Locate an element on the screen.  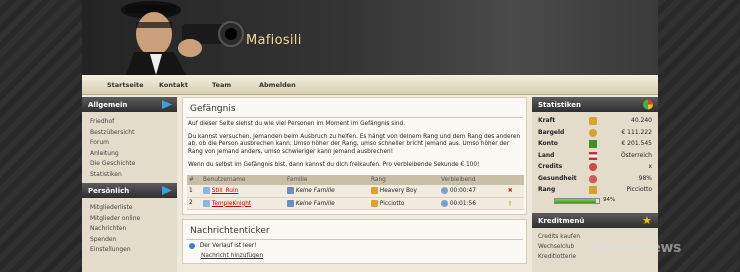
stat-gesundheit: Gesundheit 98% is located at coordinates (595, 179).